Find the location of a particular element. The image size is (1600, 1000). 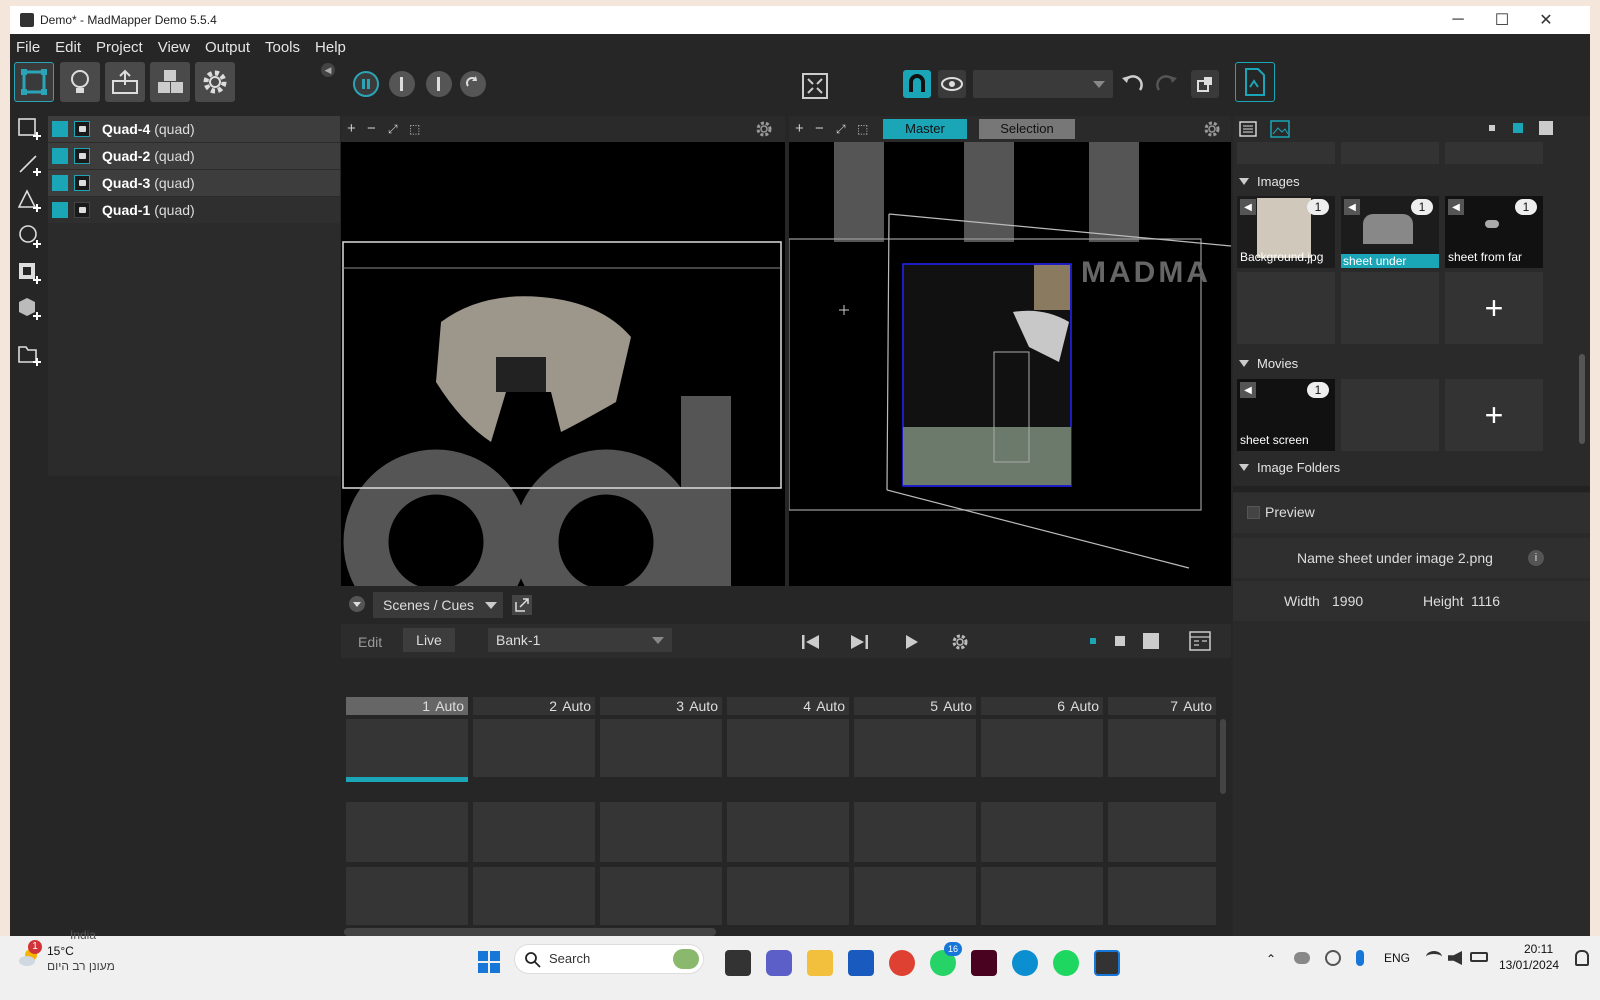

splitter is located at coordinates (1411, 489).